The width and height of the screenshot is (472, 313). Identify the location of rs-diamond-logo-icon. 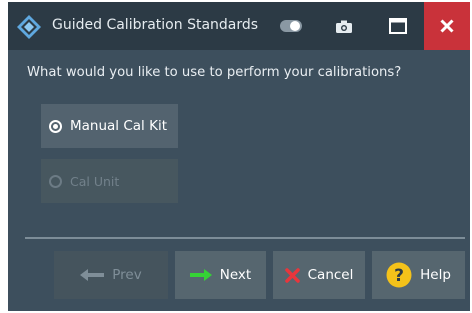
(29, 27).